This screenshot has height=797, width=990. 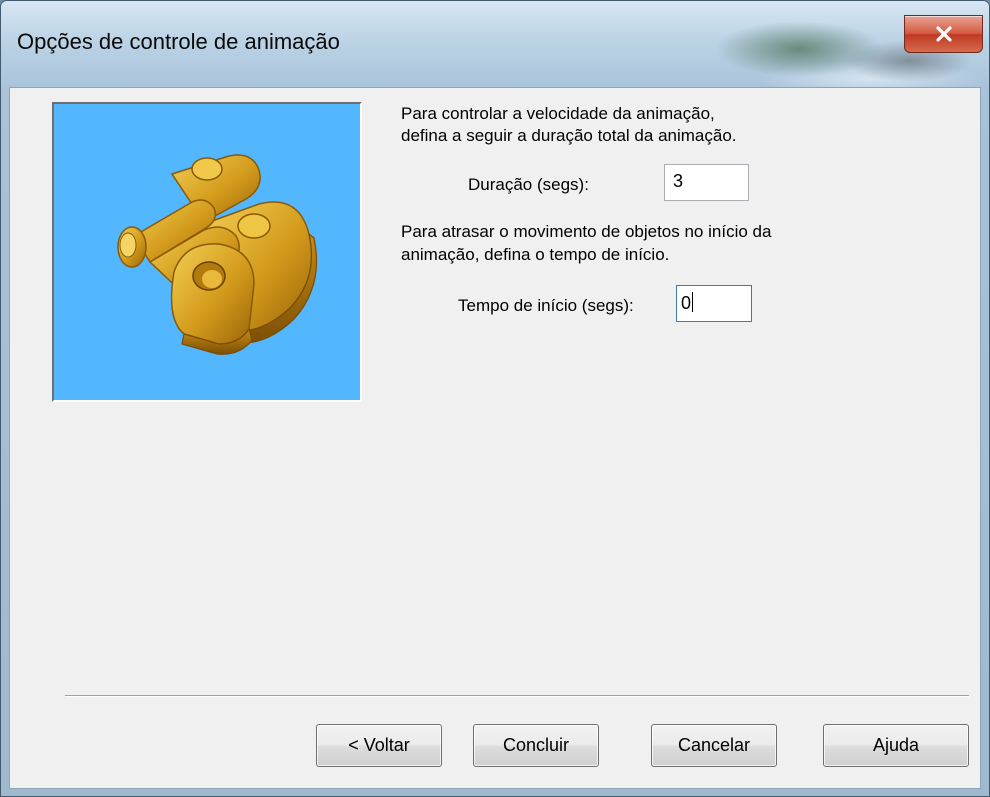 I want to click on back-button: < Voltar, so click(x=379, y=745).